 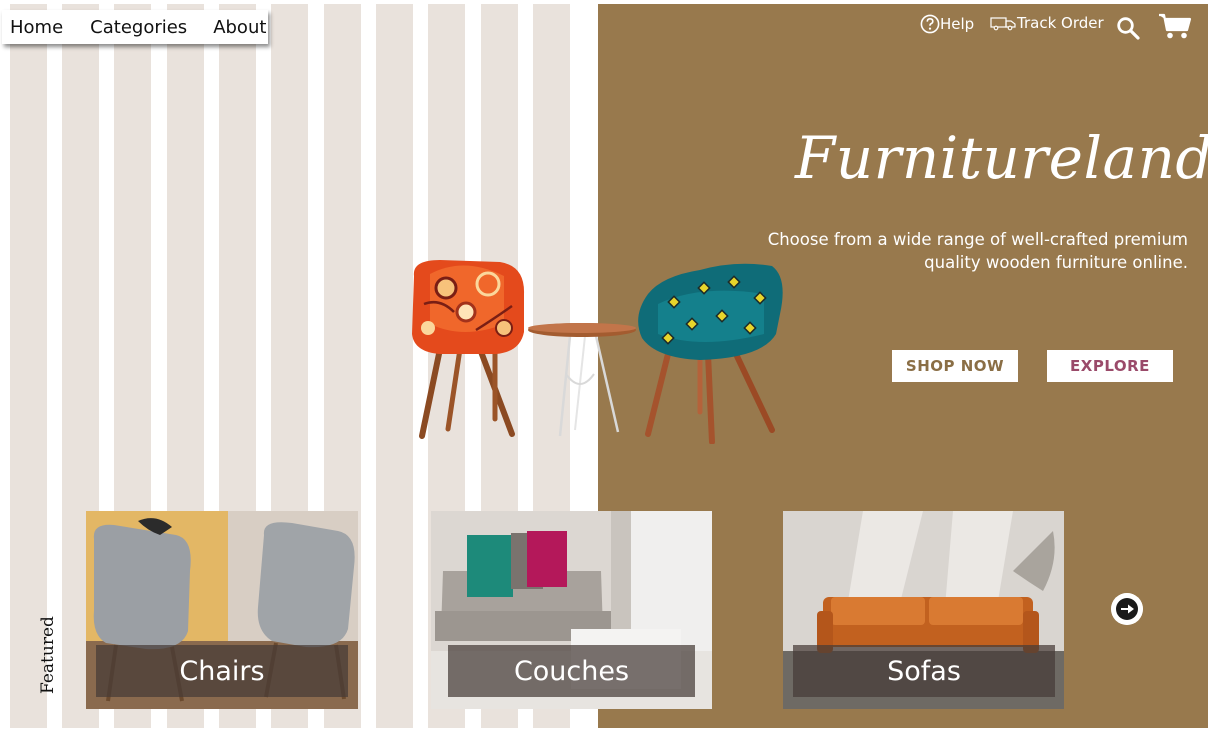 I want to click on track-order-link: Track Order, so click(x=1047, y=23).